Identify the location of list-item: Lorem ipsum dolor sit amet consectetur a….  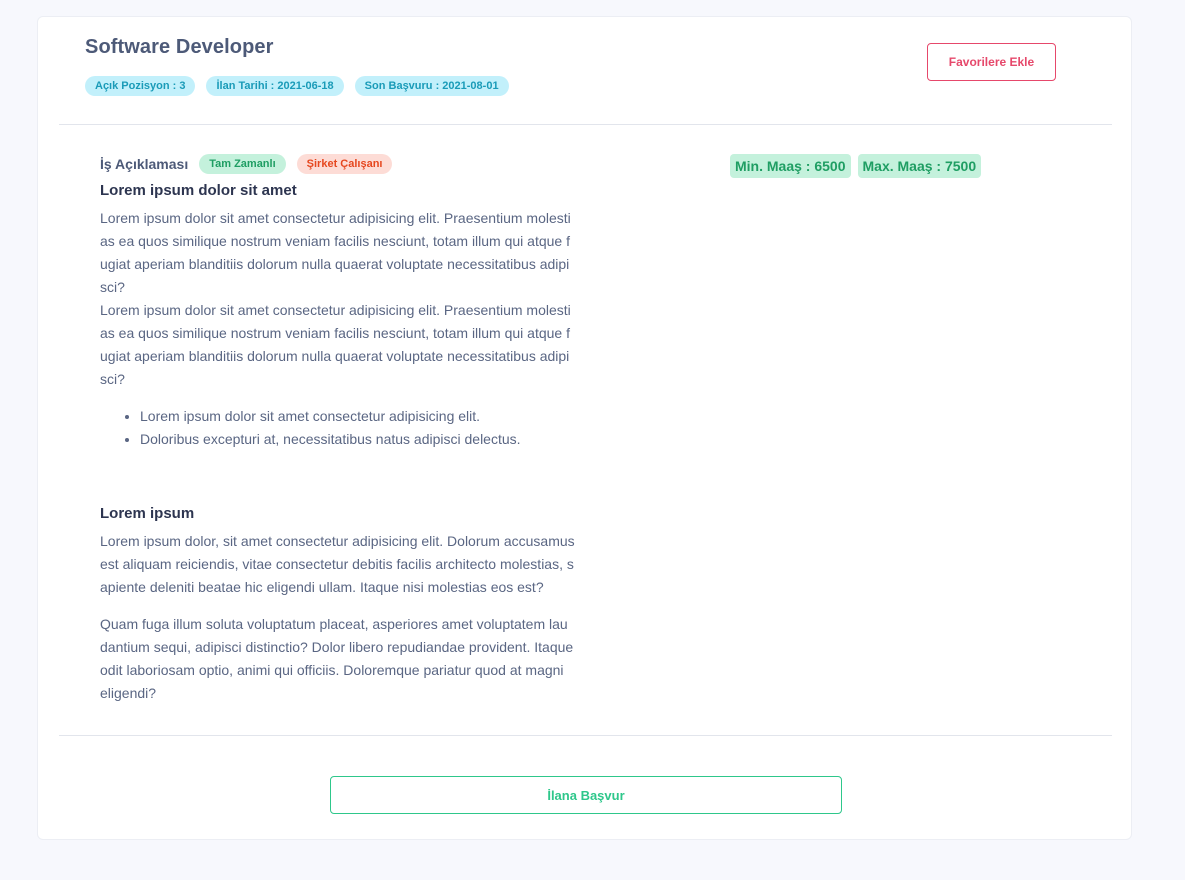
(357, 416).